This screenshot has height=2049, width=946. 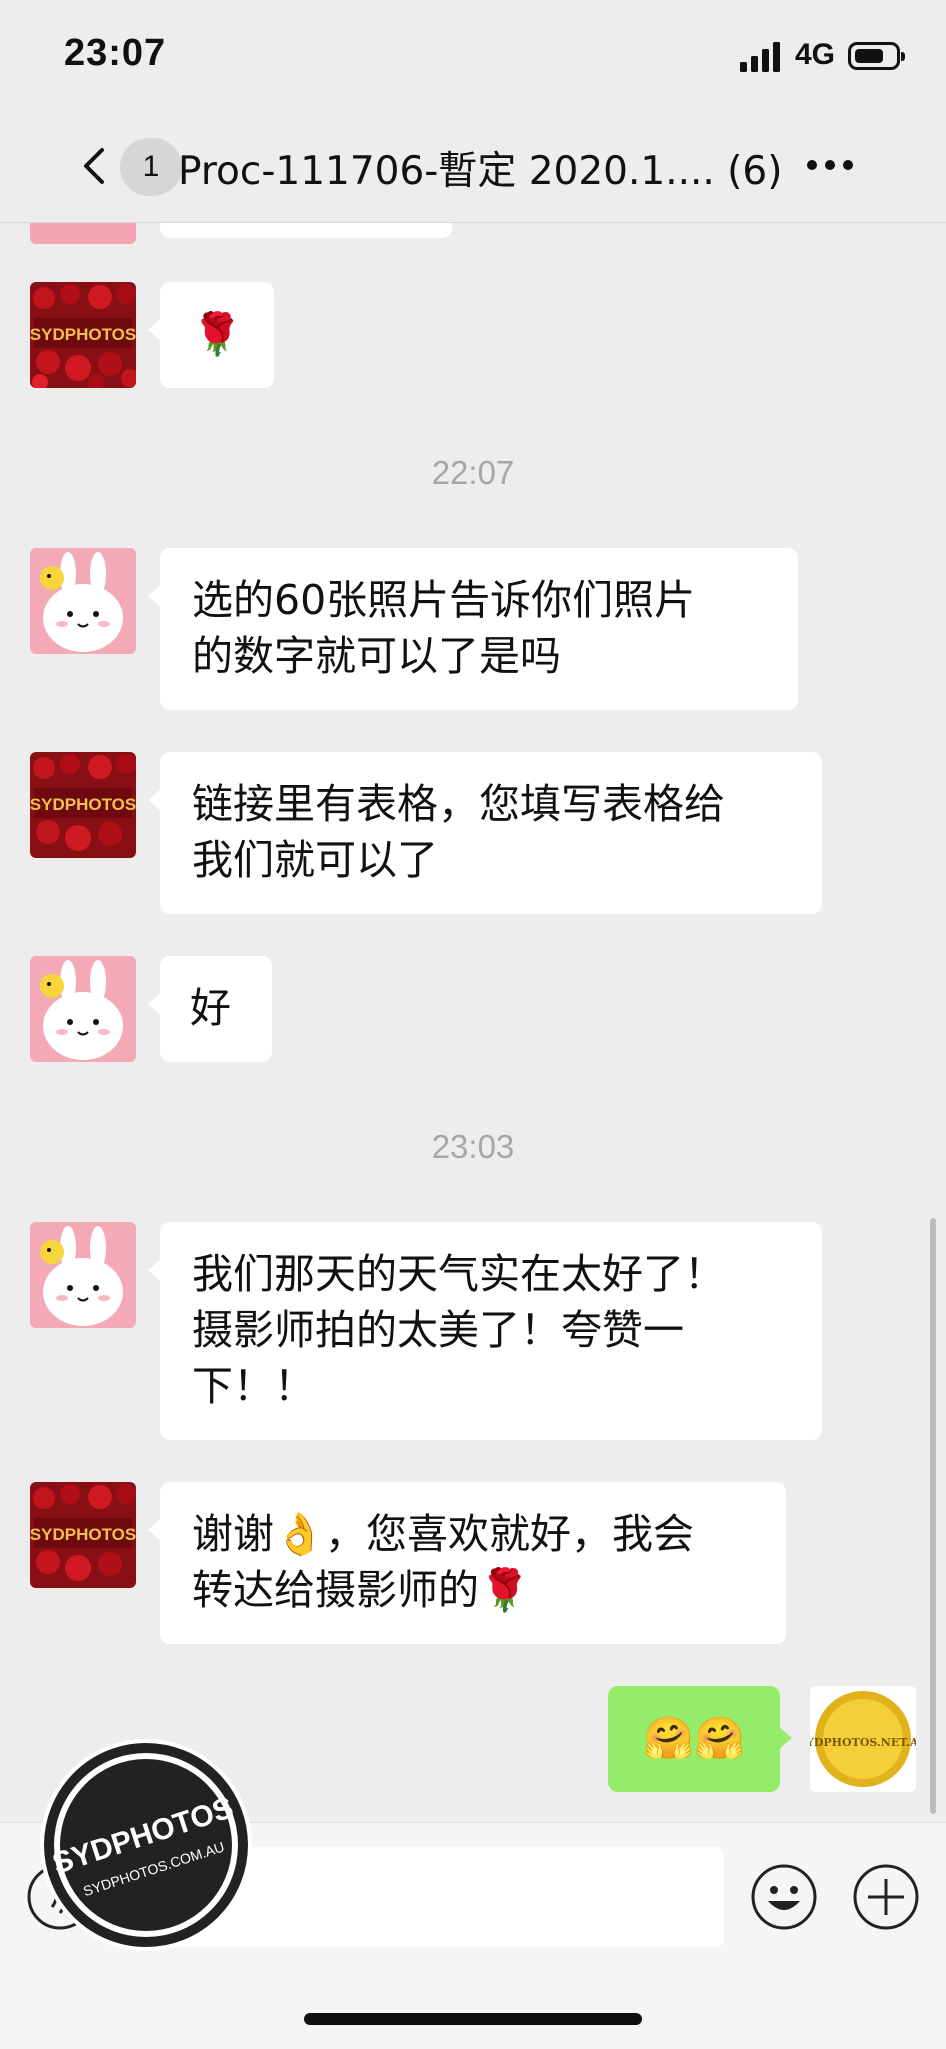 I want to click on message-text-line: 转达给摄影师的🌹, so click(x=361, y=1590).